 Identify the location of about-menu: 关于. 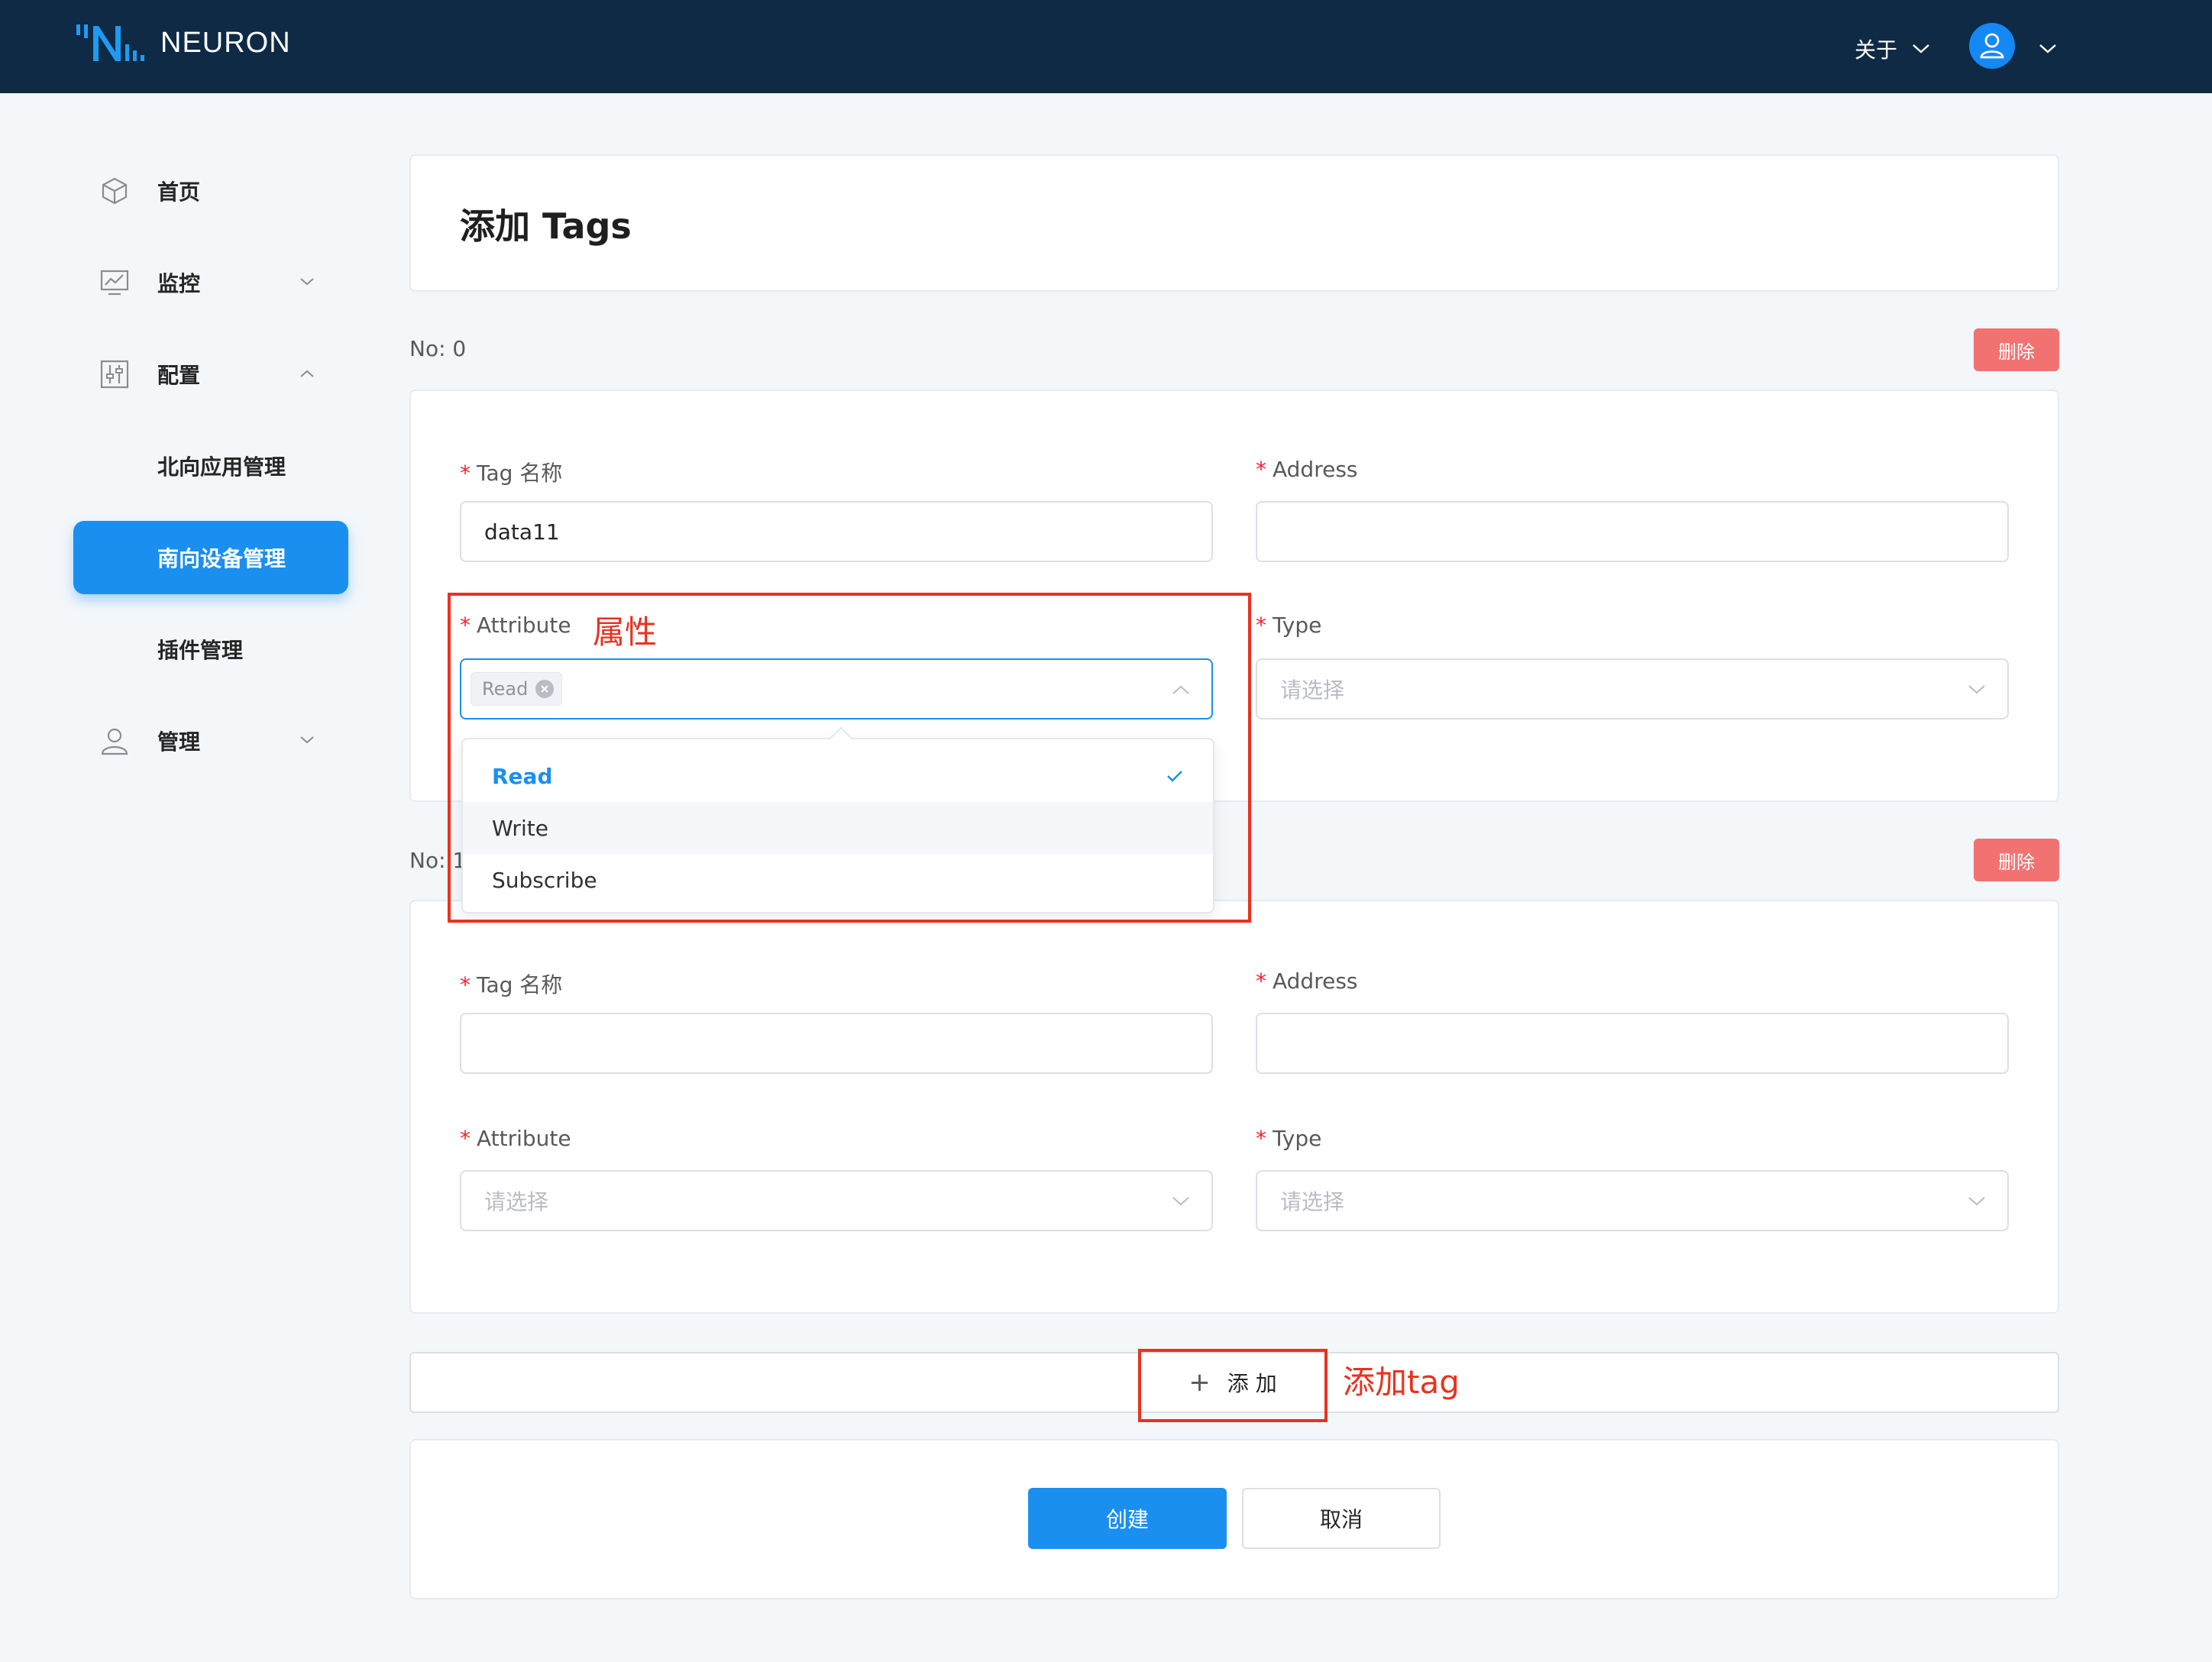
(1893, 49).